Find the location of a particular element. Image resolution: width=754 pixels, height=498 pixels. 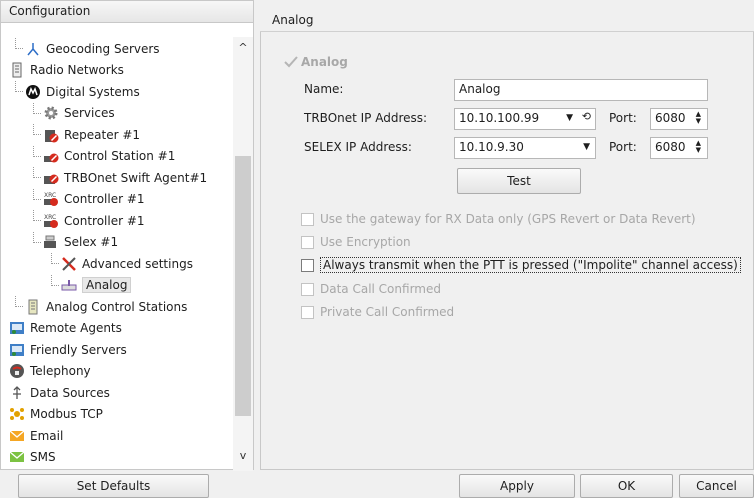

selex-port-spinner: 6080 ▲ ▼ is located at coordinates (679, 148).